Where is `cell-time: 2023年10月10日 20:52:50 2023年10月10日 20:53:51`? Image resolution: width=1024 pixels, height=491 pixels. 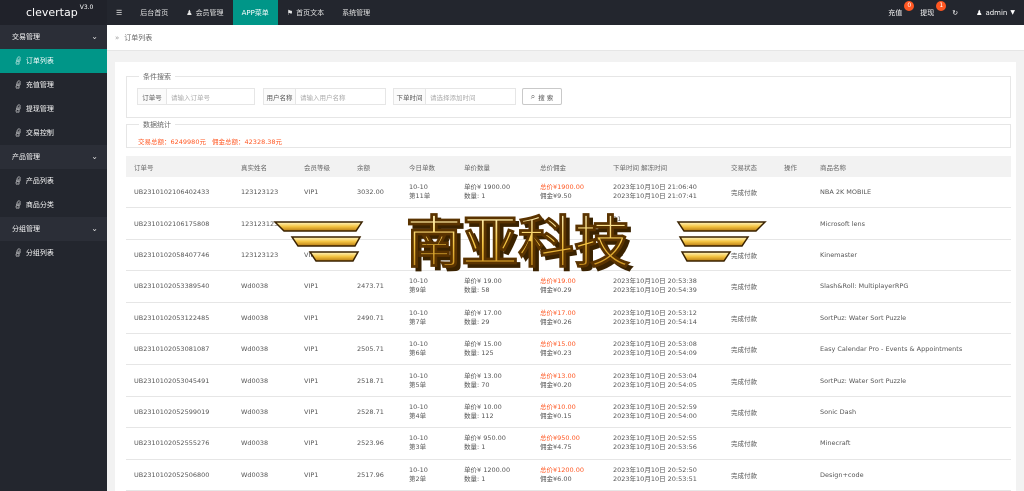 cell-time: 2023年10月10日 20:52:50 2023年10月10日 20:53:51 is located at coordinates (655, 475).